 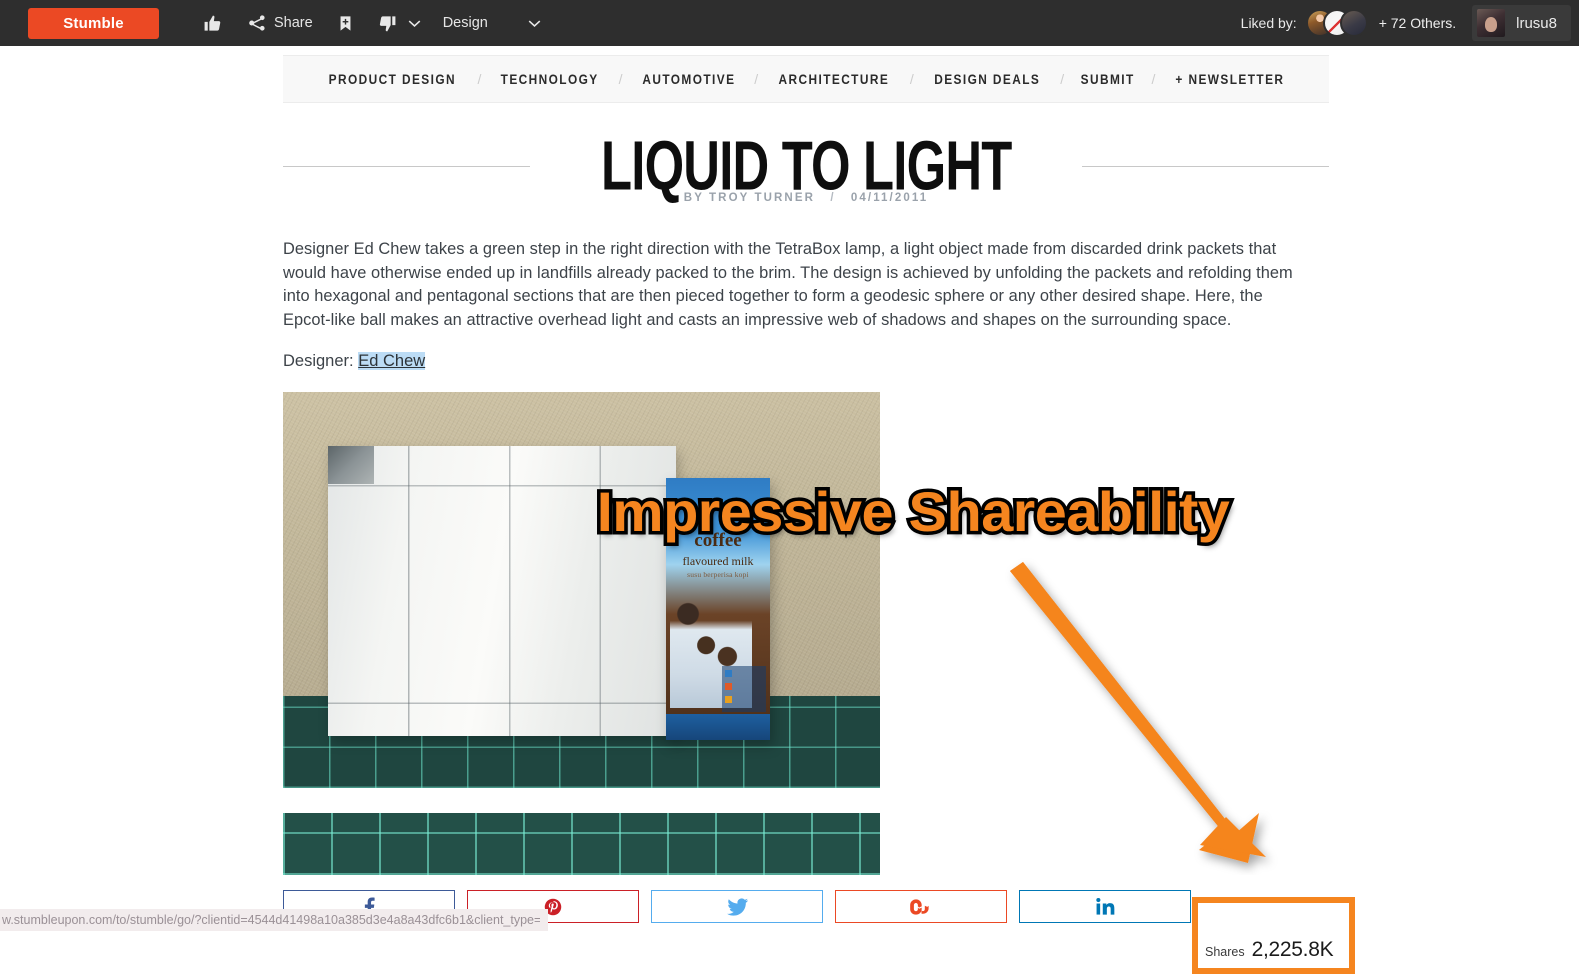 What do you see at coordinates (293, 23) in the screenshot?
I see `share-label: Share` at bounding box center [293, 23].